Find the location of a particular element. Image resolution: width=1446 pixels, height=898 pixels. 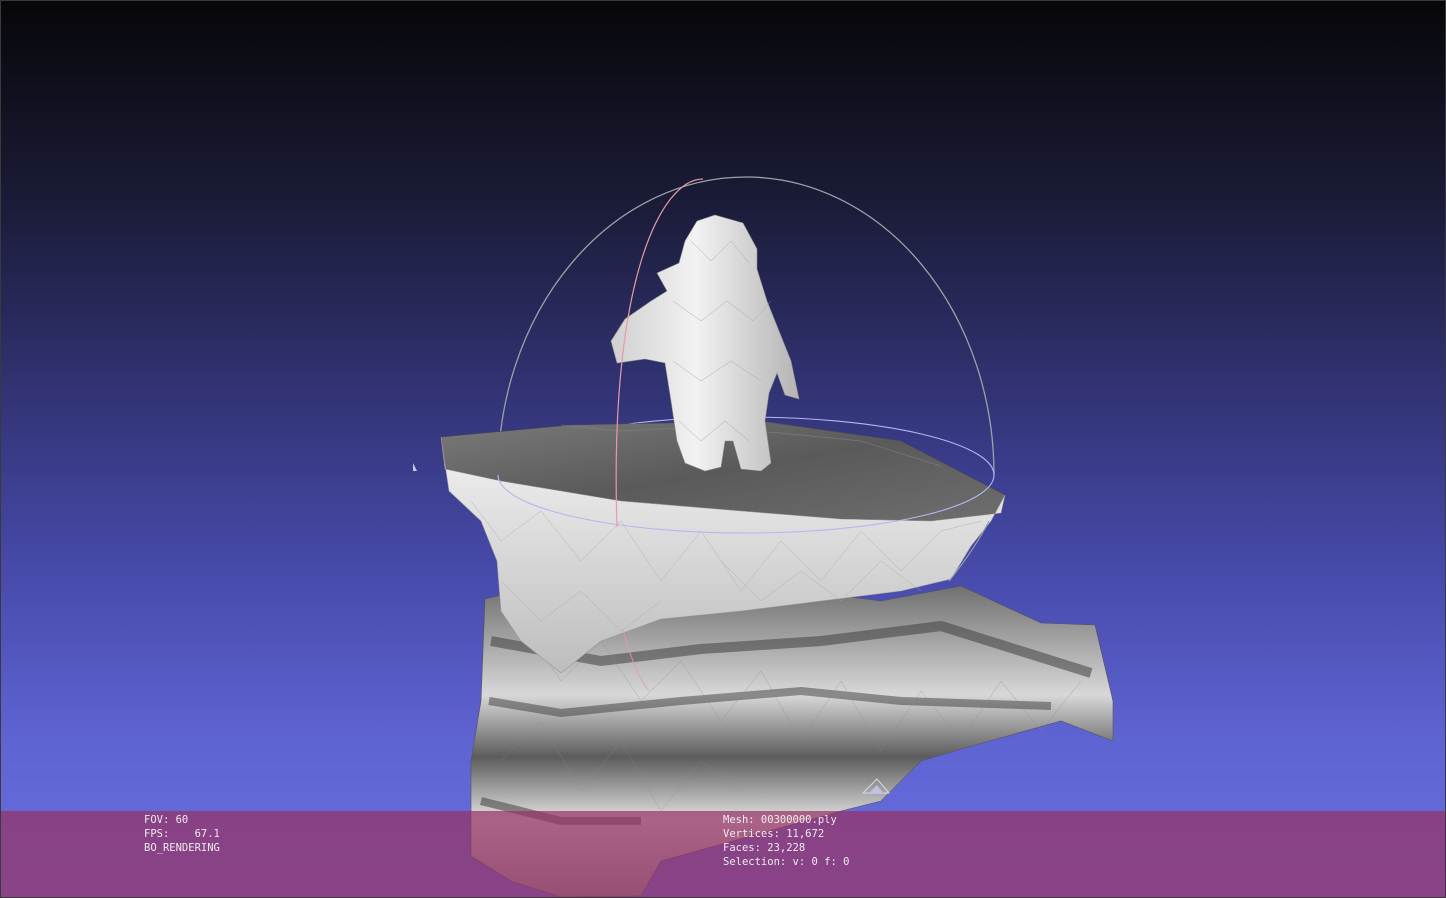

stray-vertex is located at coordinates (415, 467).